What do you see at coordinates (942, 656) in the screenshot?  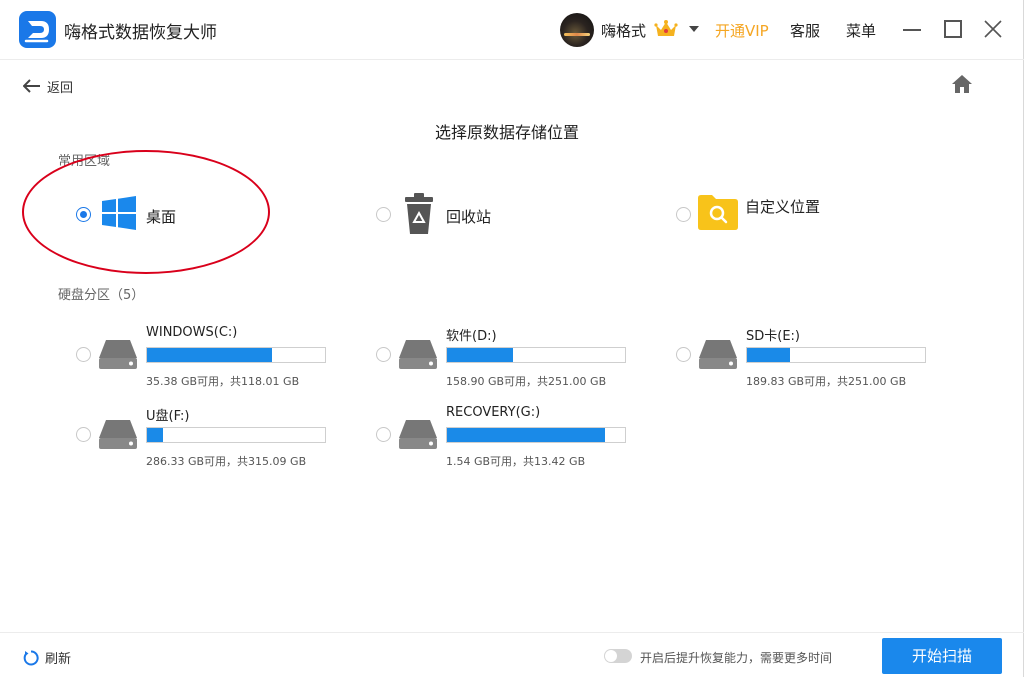 I see `start-scan-button: 开始扫描` at bounding box center [942, 656].